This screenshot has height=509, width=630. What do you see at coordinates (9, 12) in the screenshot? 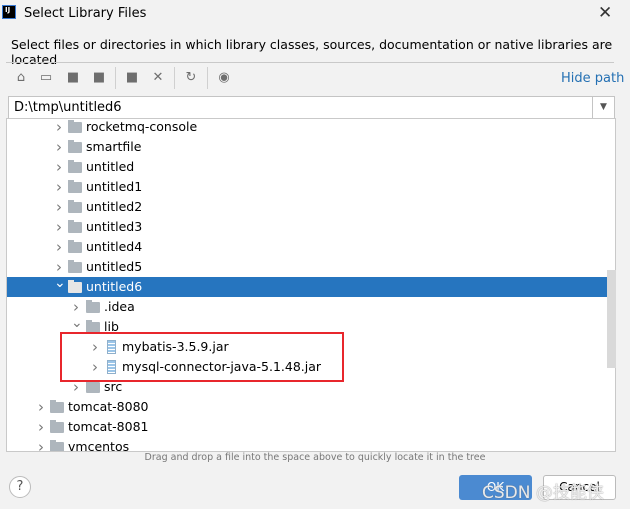
I see `app-logo: IJ` at bounding box center [9, 12].